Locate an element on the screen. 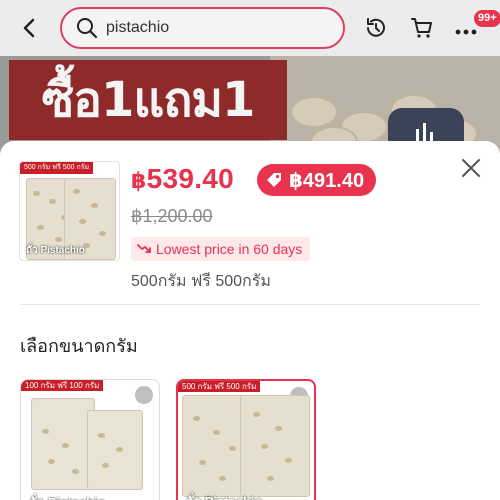 This screenshot has height=500, width=500. selected-variant: 500กรัม ฟรี 500กรัม is located at coordinates (201, 281).